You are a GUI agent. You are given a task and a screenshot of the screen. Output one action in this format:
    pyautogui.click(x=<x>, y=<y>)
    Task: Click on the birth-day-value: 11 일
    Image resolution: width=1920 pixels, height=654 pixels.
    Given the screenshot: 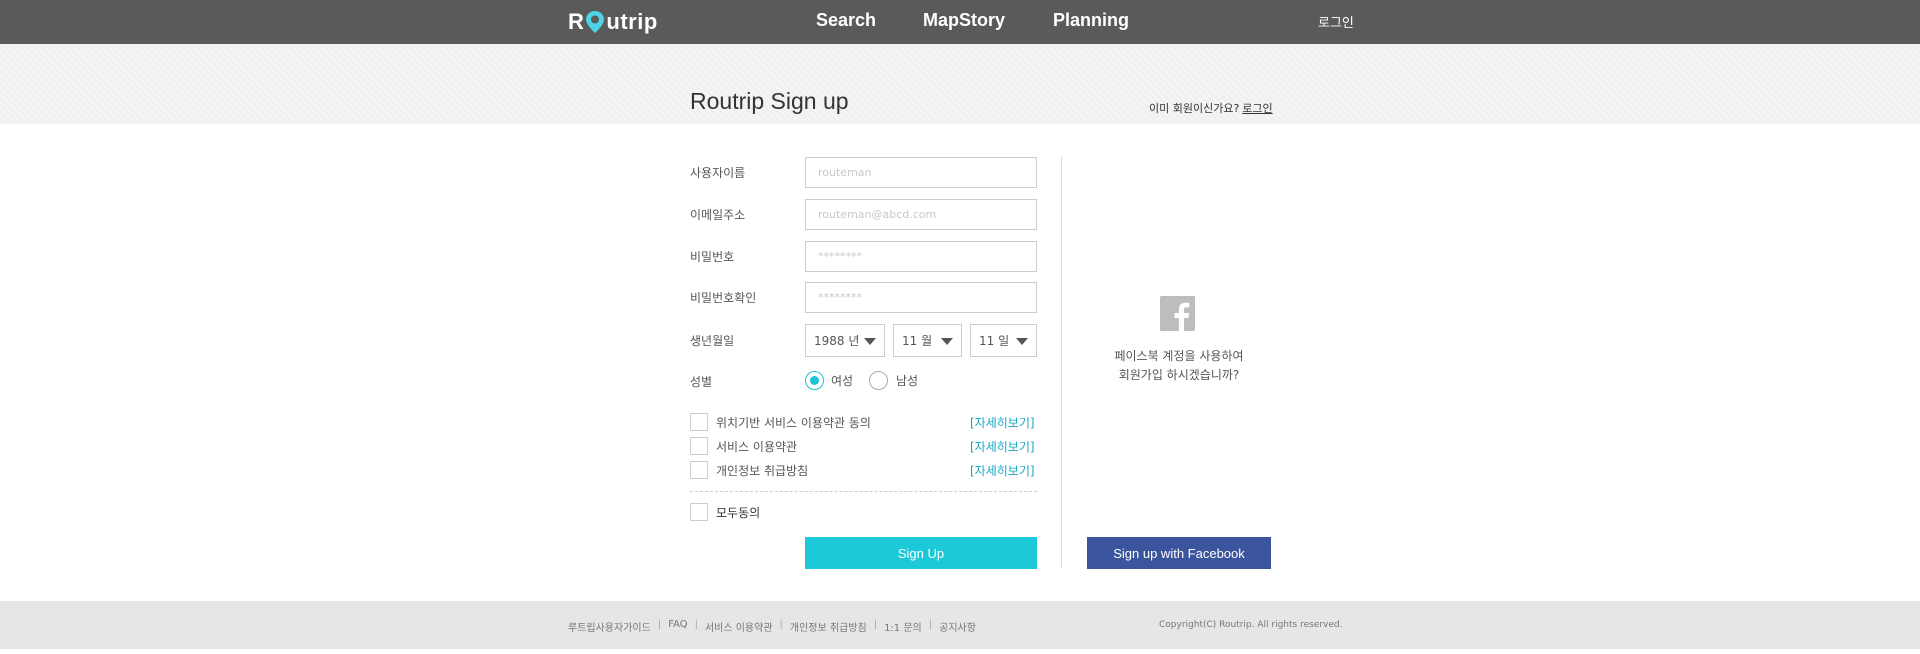 What is the action you would take?
    pyautogui.click(x=994, y=341)
    